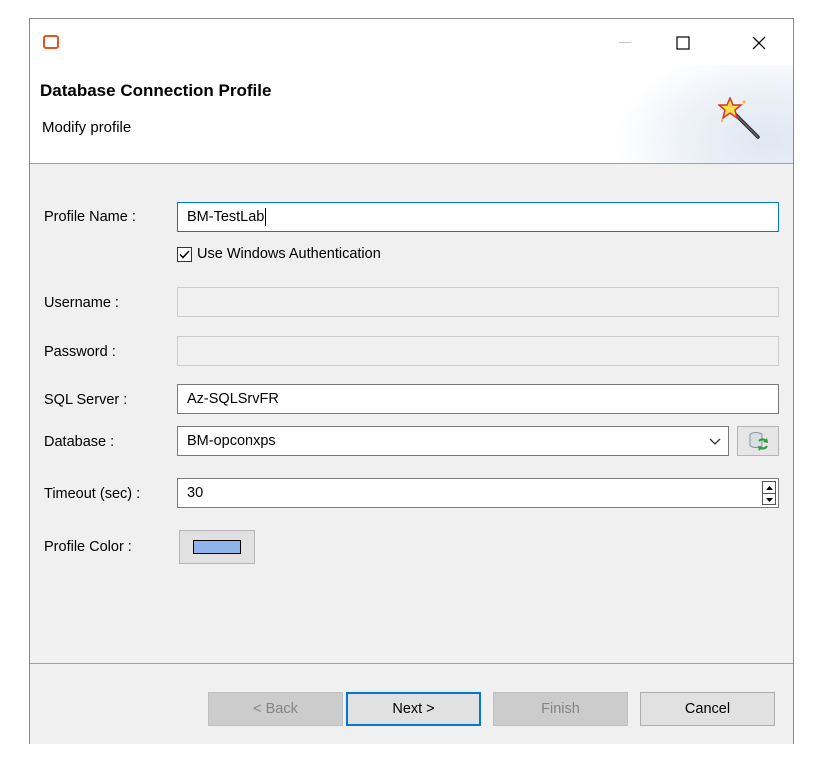  Describe the element at coordinates (86, 400) in the screenshot. I see `sql-server-label: SQL Server :` at that location.